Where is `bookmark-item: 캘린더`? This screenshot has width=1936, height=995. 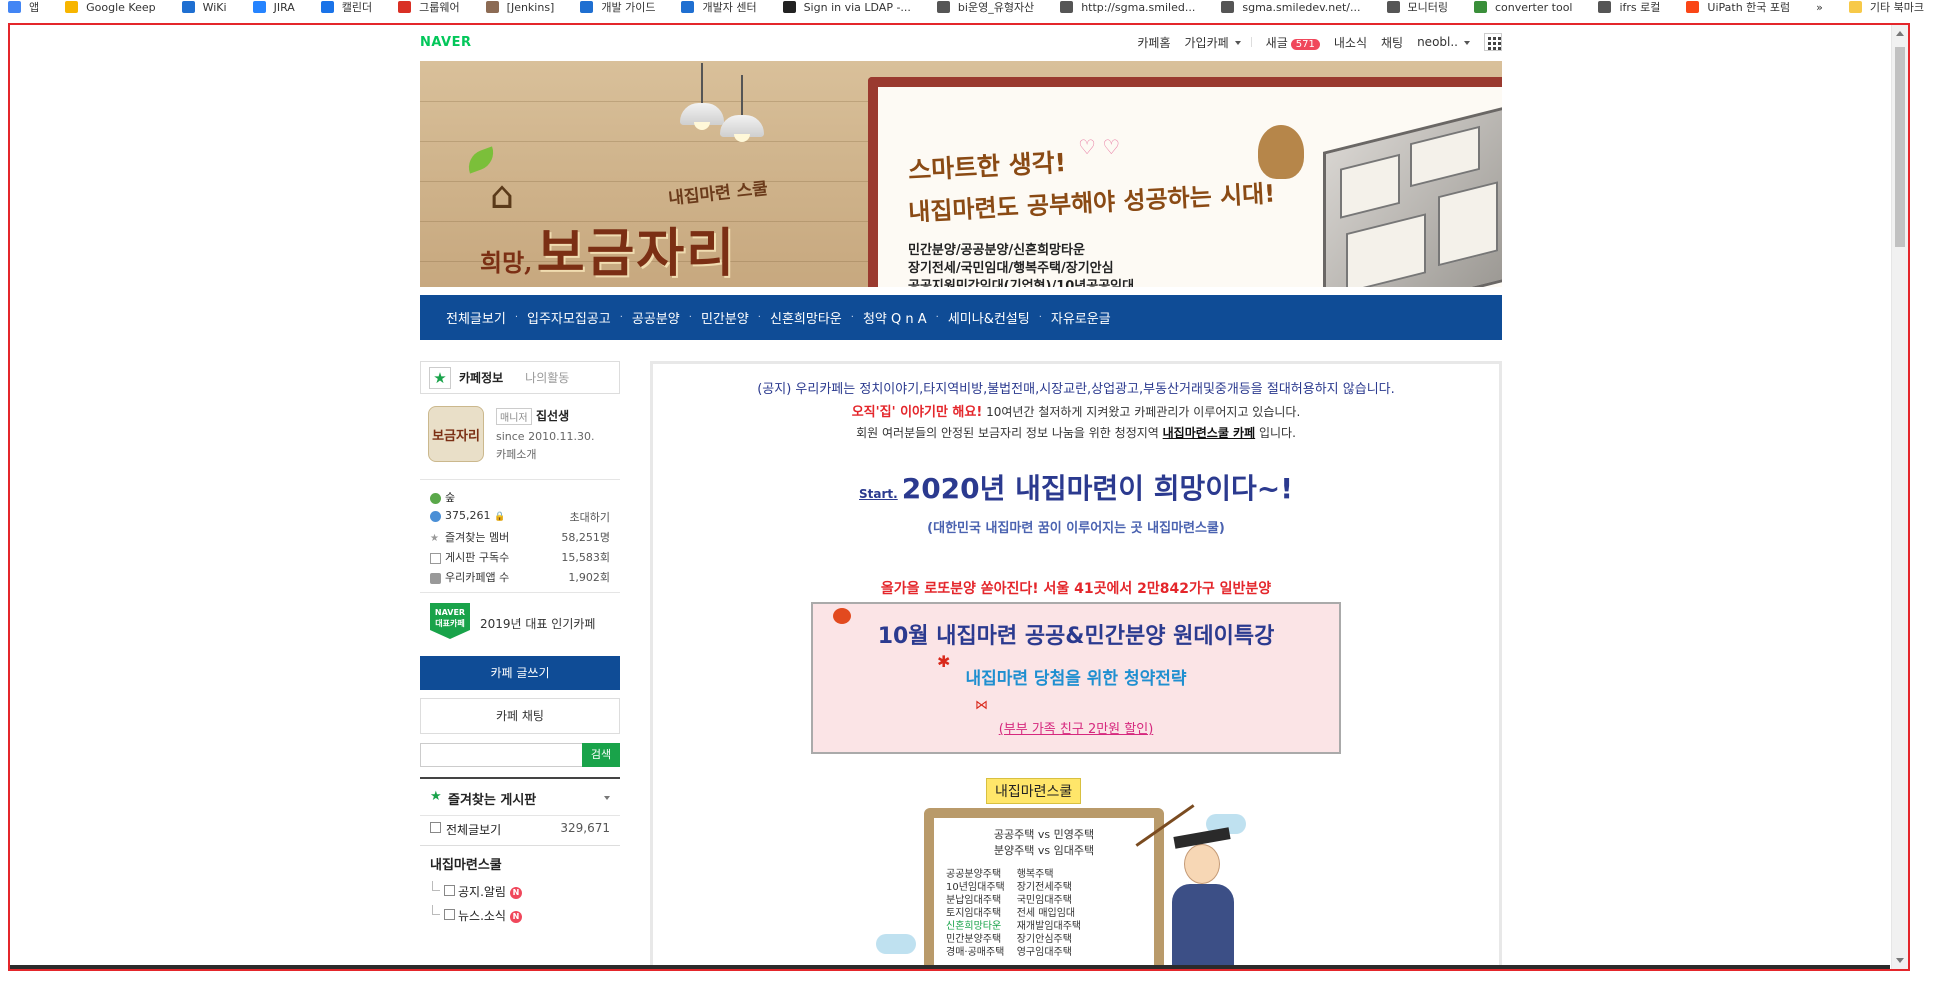
bookmark-item: 캘린더 is located at coordinates (346, 7).